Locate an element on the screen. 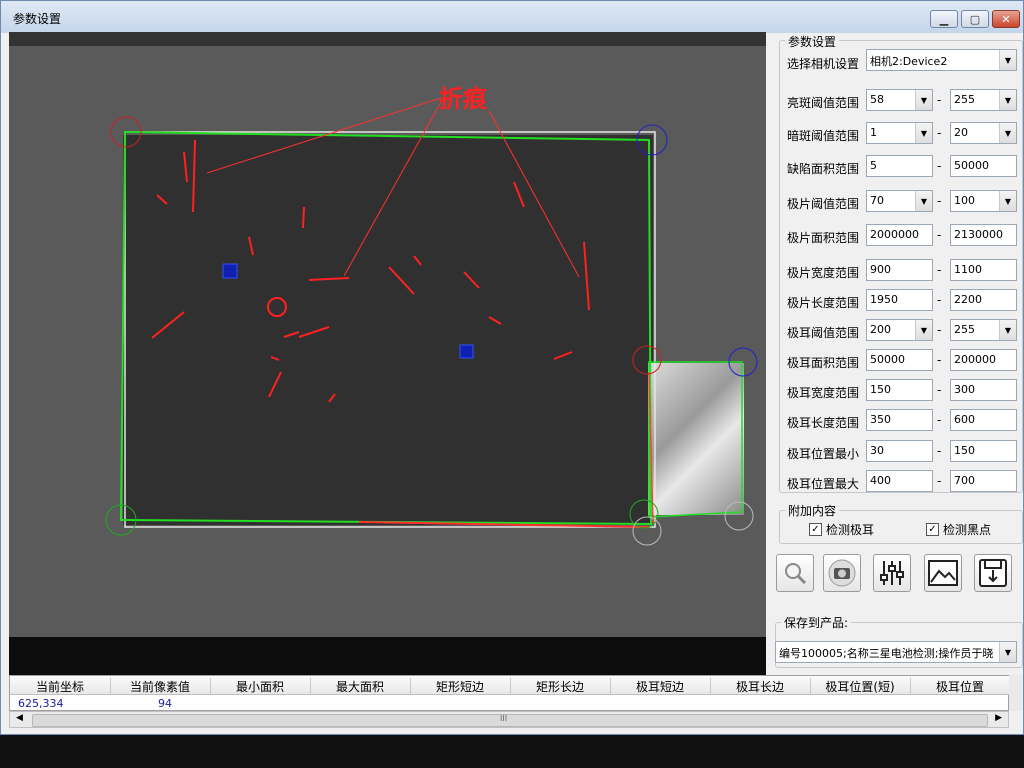 The image size is (1024, 768). param-min-value: 900 is located at coordinates (880, 269).